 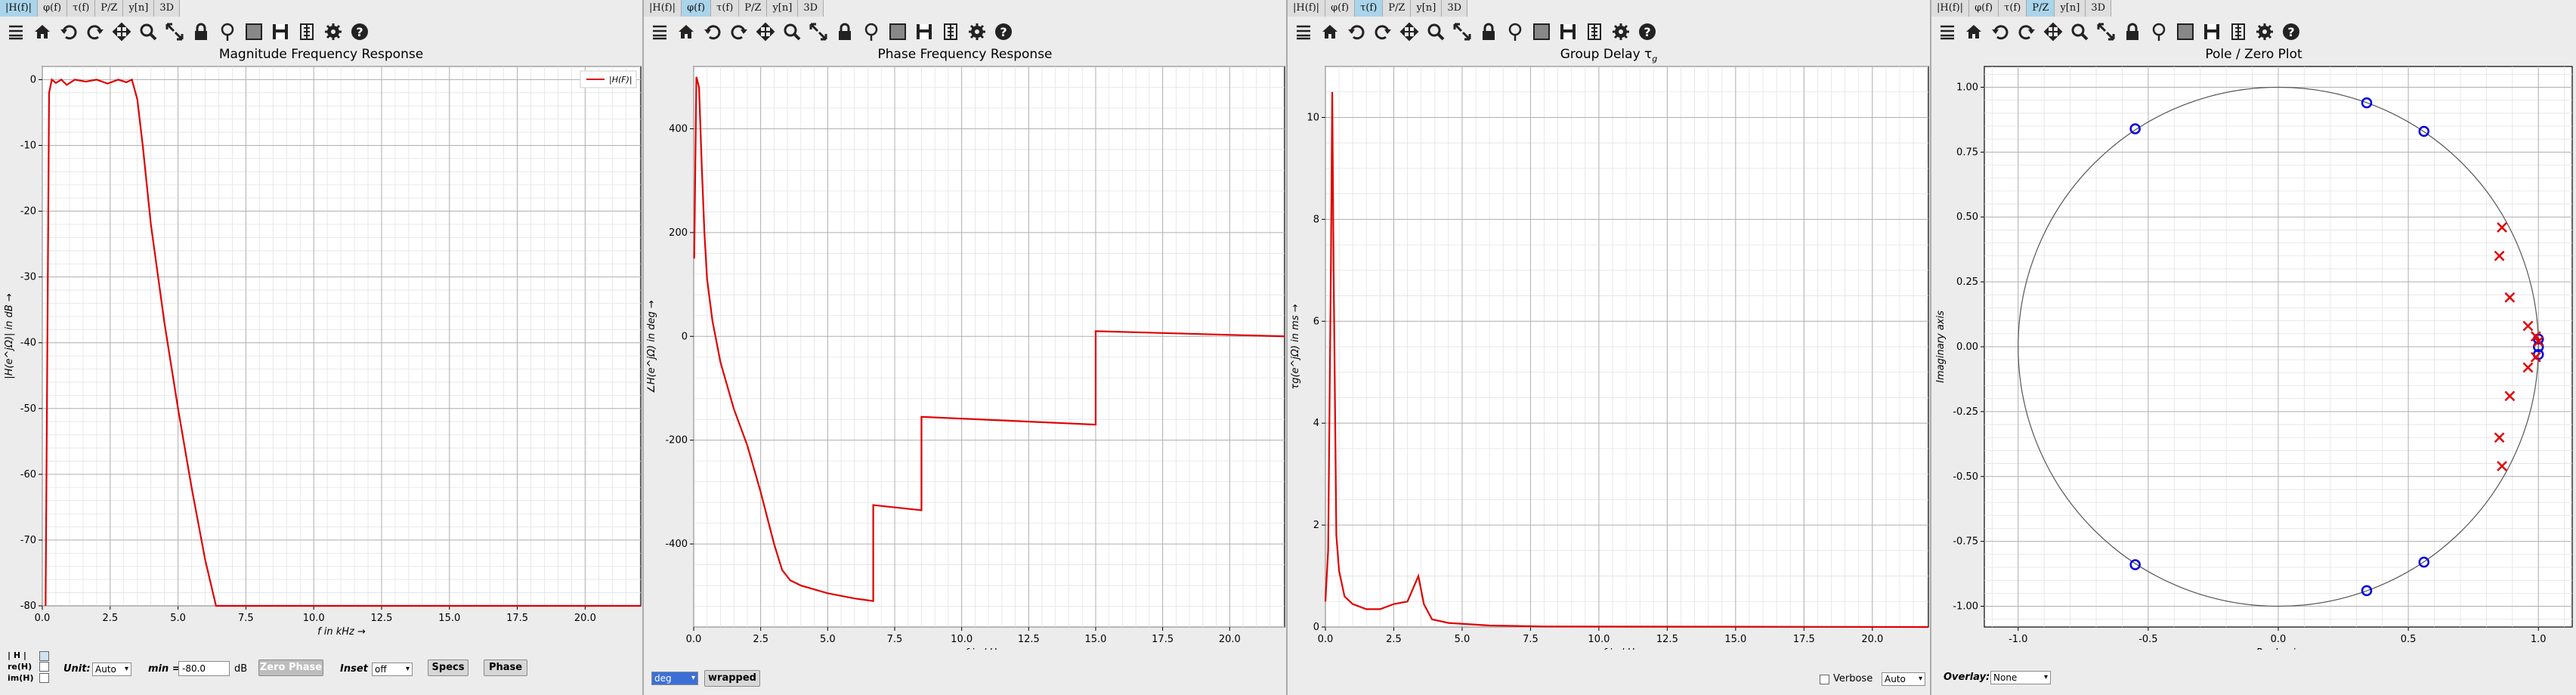 I want to click on y-tick-label: -0.75, so click(x=1965, y=542).